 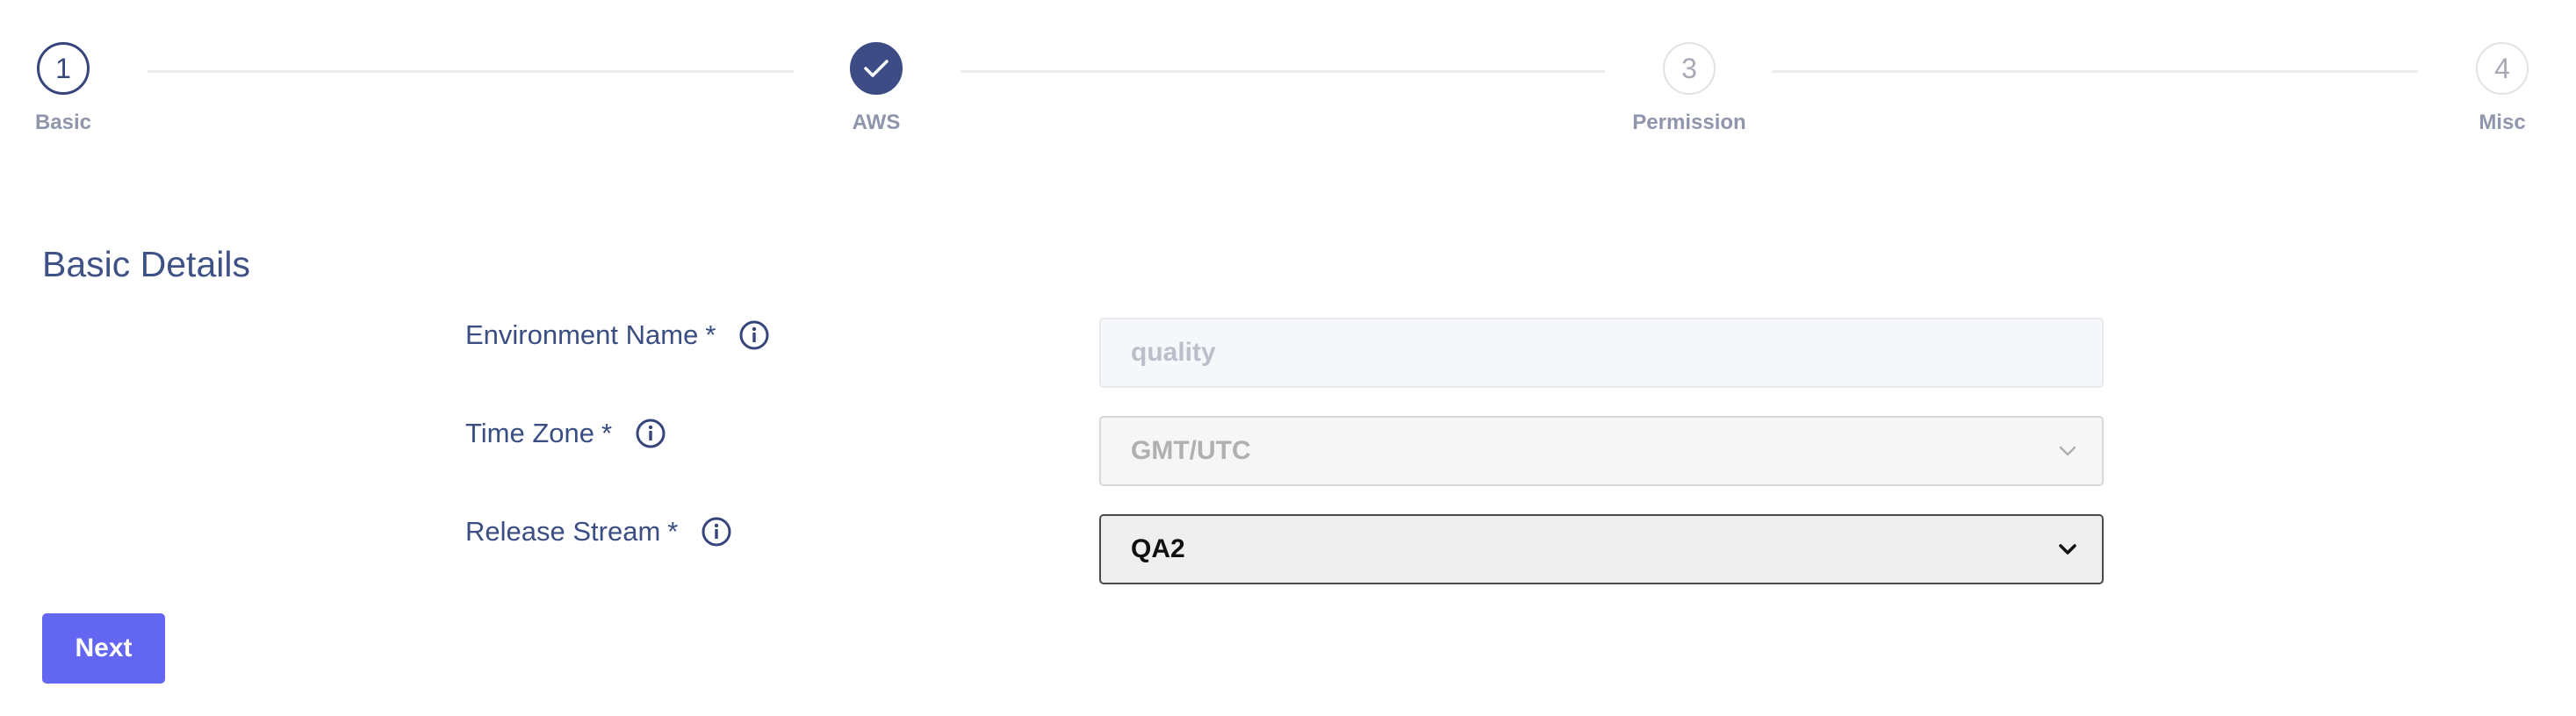 I want to click on step-number-circle: 3, so click(x=1689, y=68).